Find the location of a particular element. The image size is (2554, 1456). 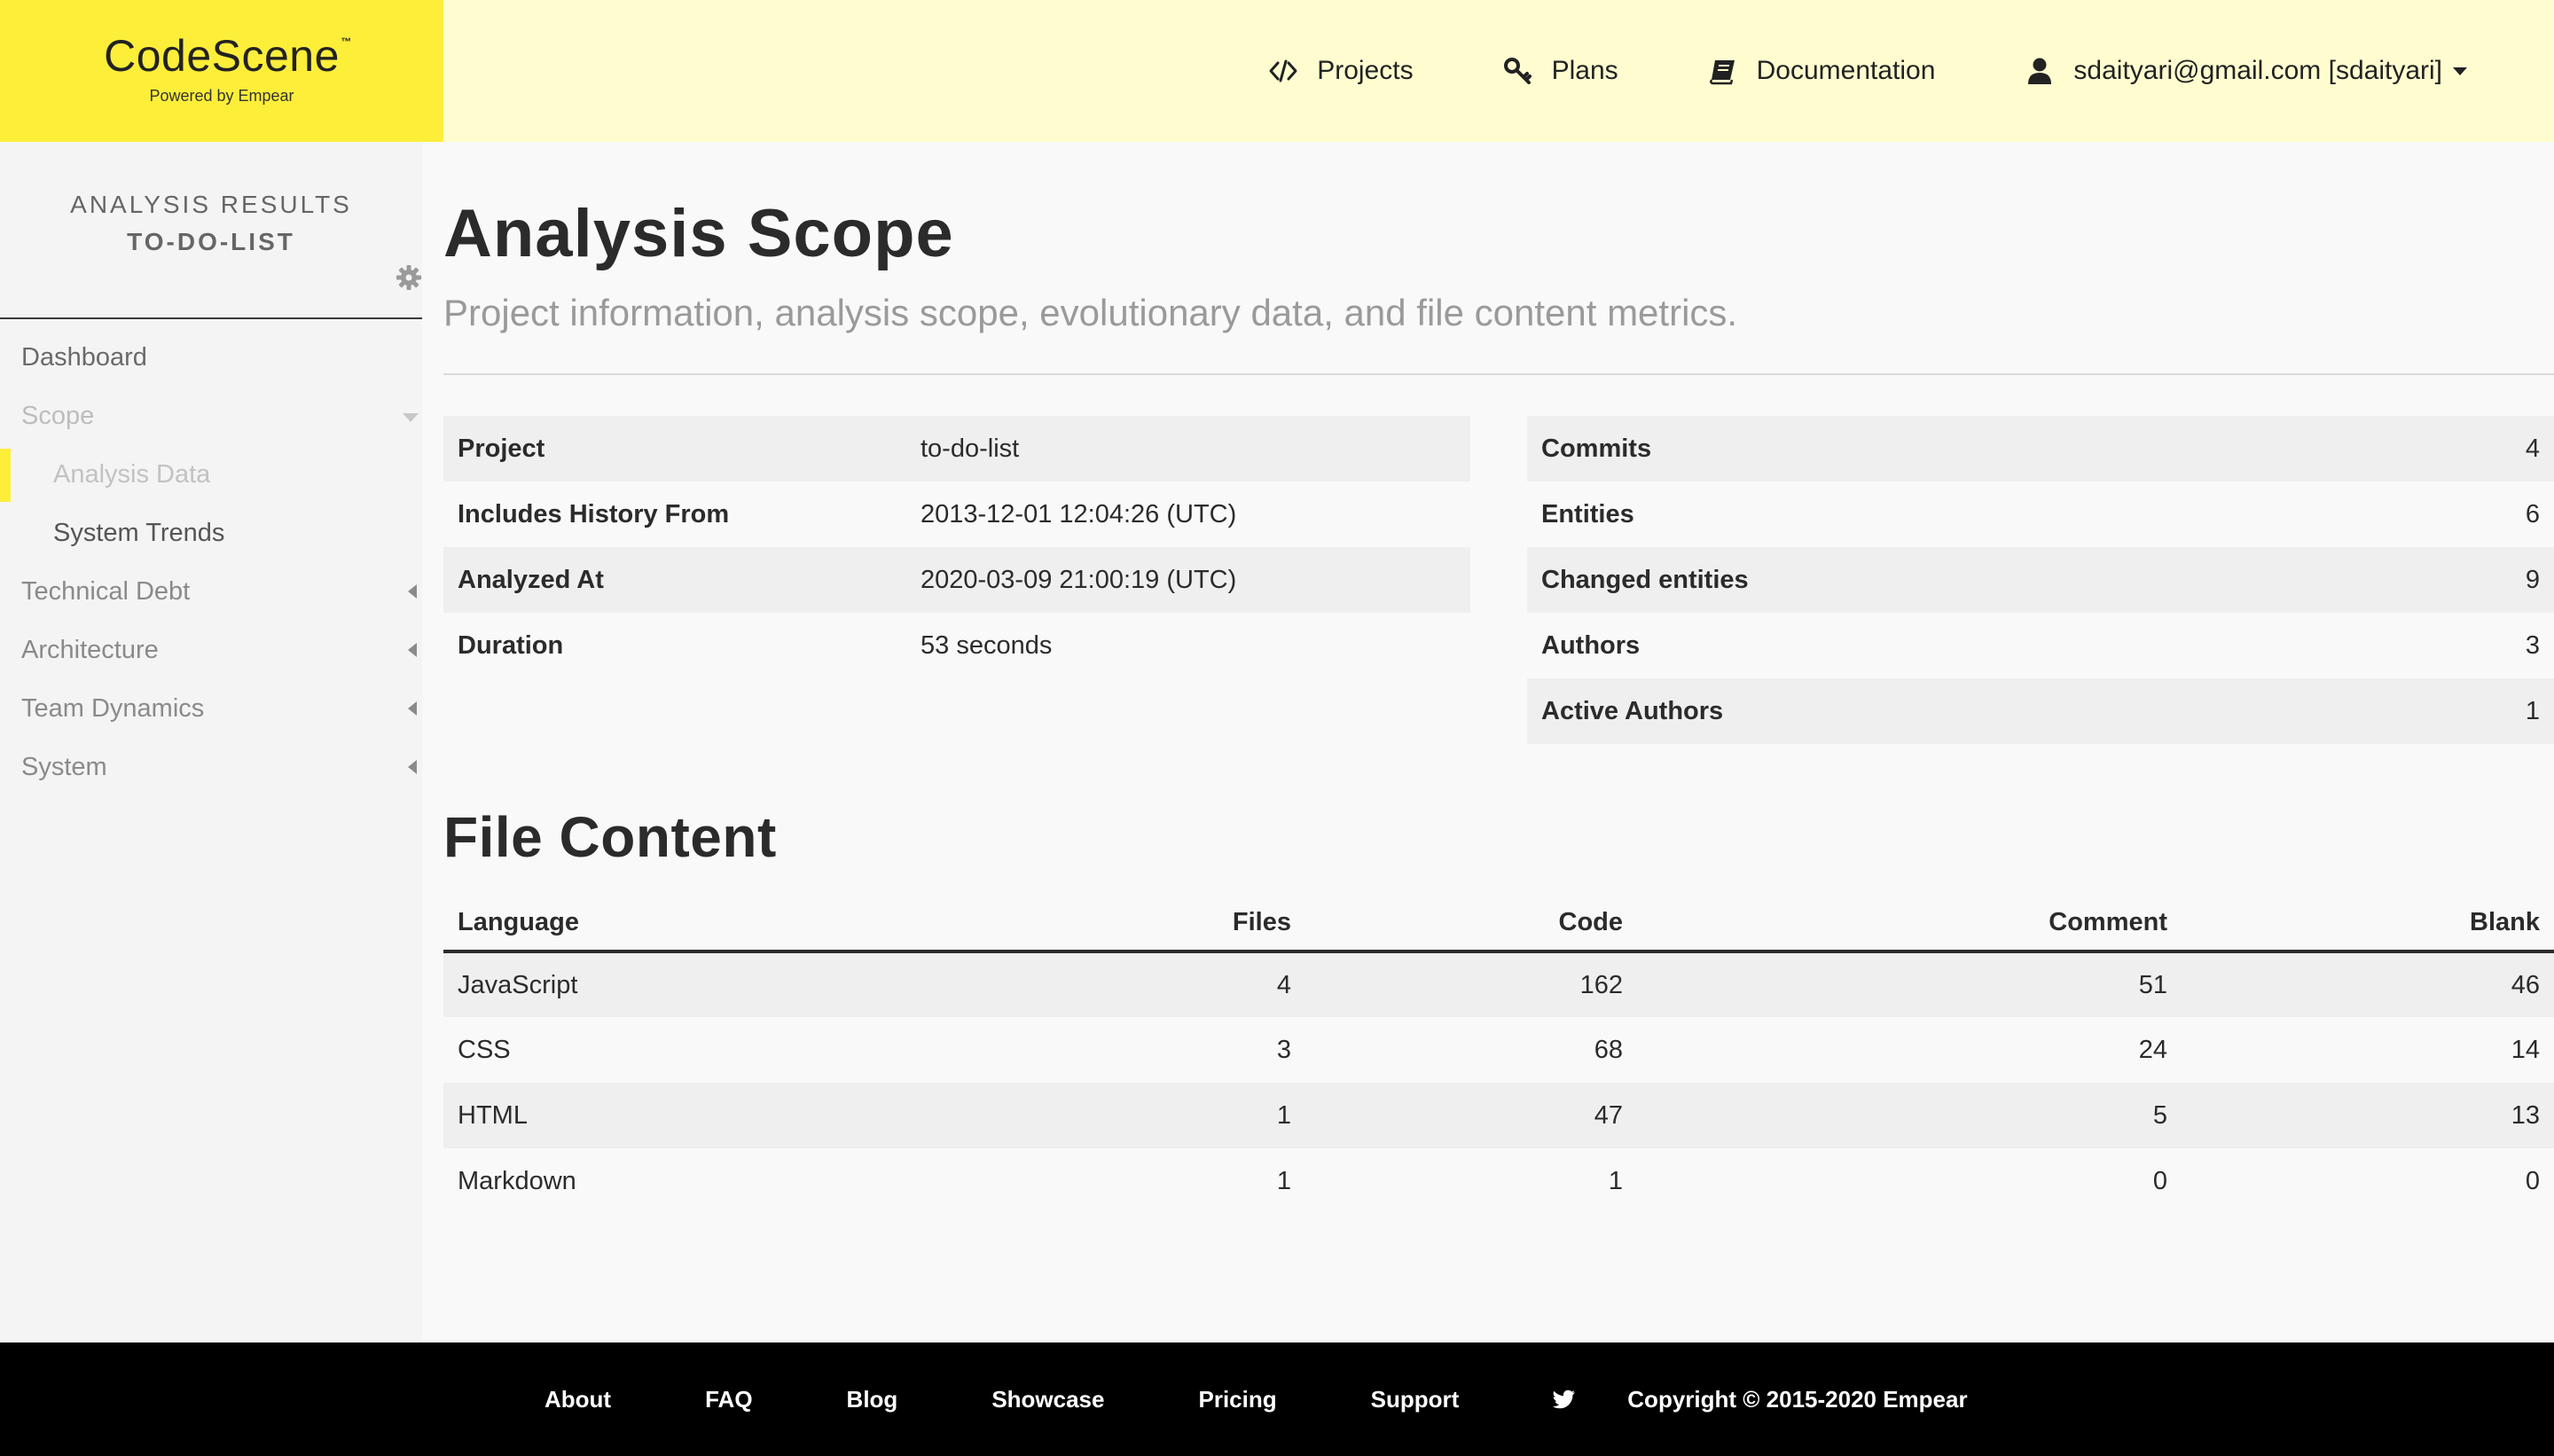

table-row: HTML 1 47 5 13 is located at coordinates (1498, 1115).